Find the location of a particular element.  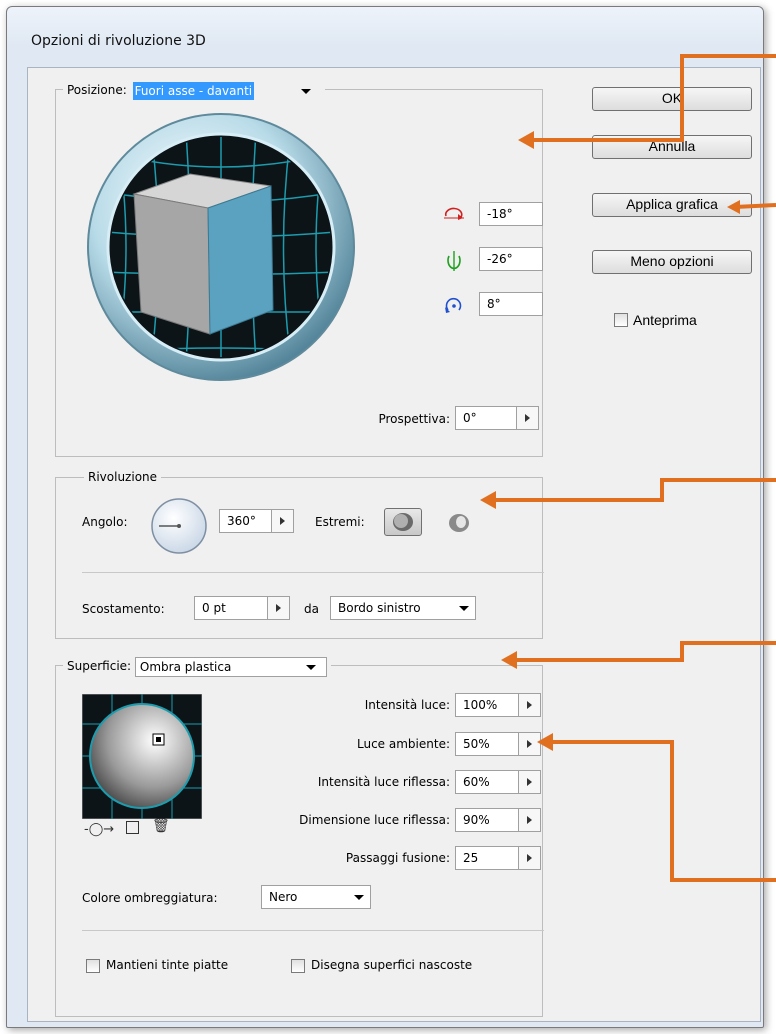

rotate-z-axis-icon is located at coordinates (453, 305).